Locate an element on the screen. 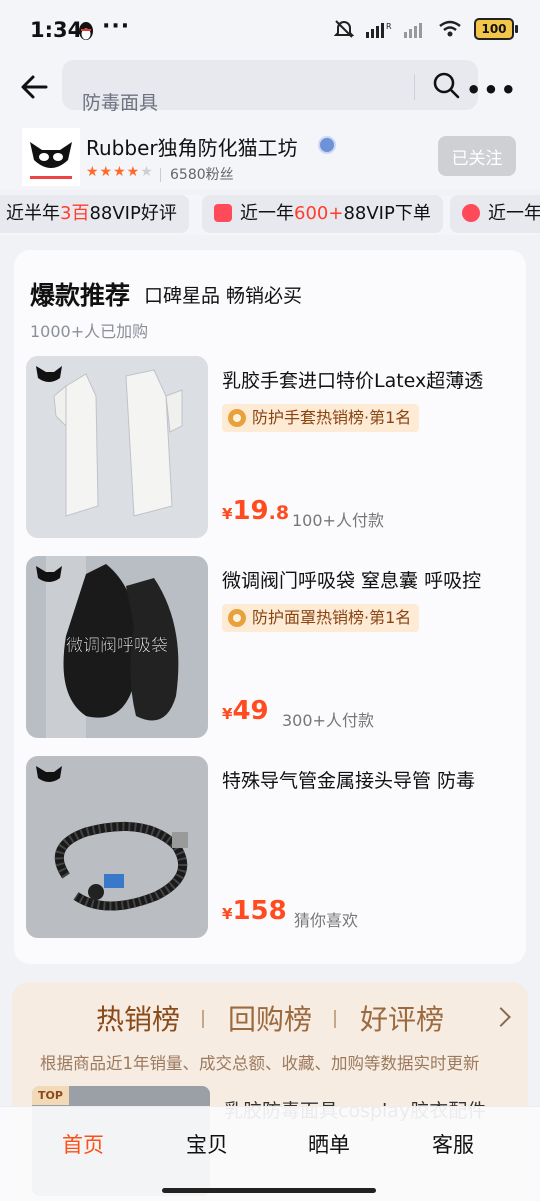 The image size is (540, 1201). hot-title: 爆款推荐 is located at coordinates (80, 295).